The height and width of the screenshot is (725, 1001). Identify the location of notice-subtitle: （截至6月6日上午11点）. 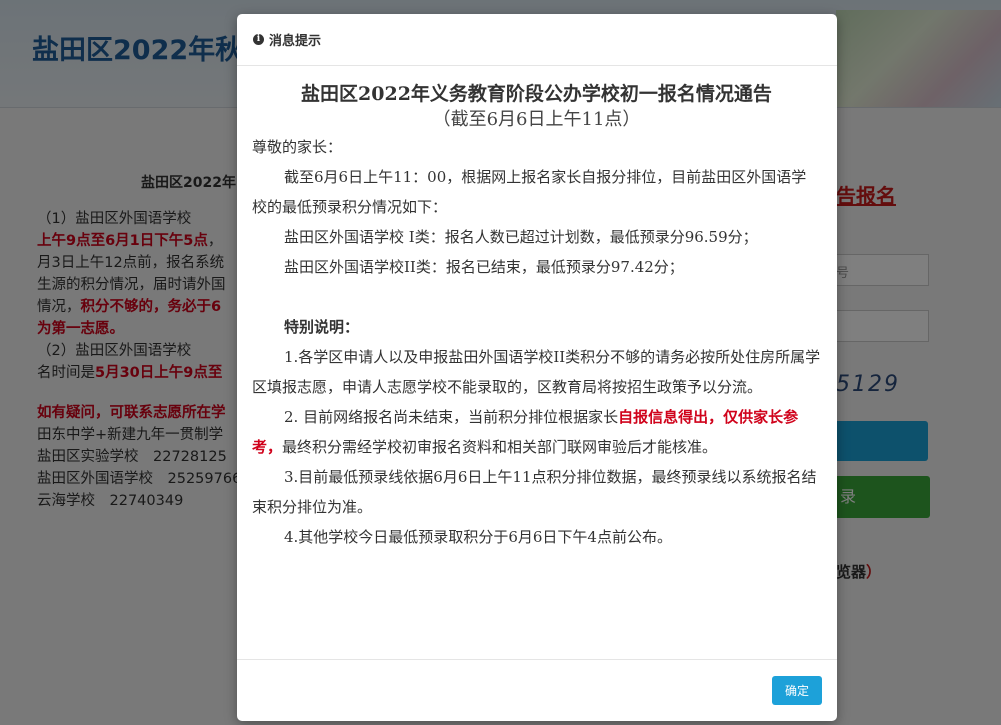
(536, 119).